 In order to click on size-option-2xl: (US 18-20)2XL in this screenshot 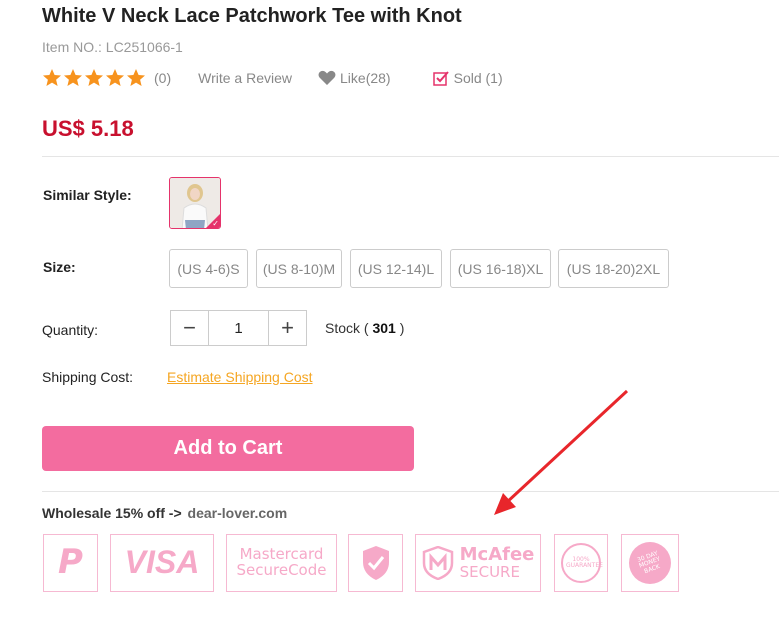, I will do `click(613, 268)`.